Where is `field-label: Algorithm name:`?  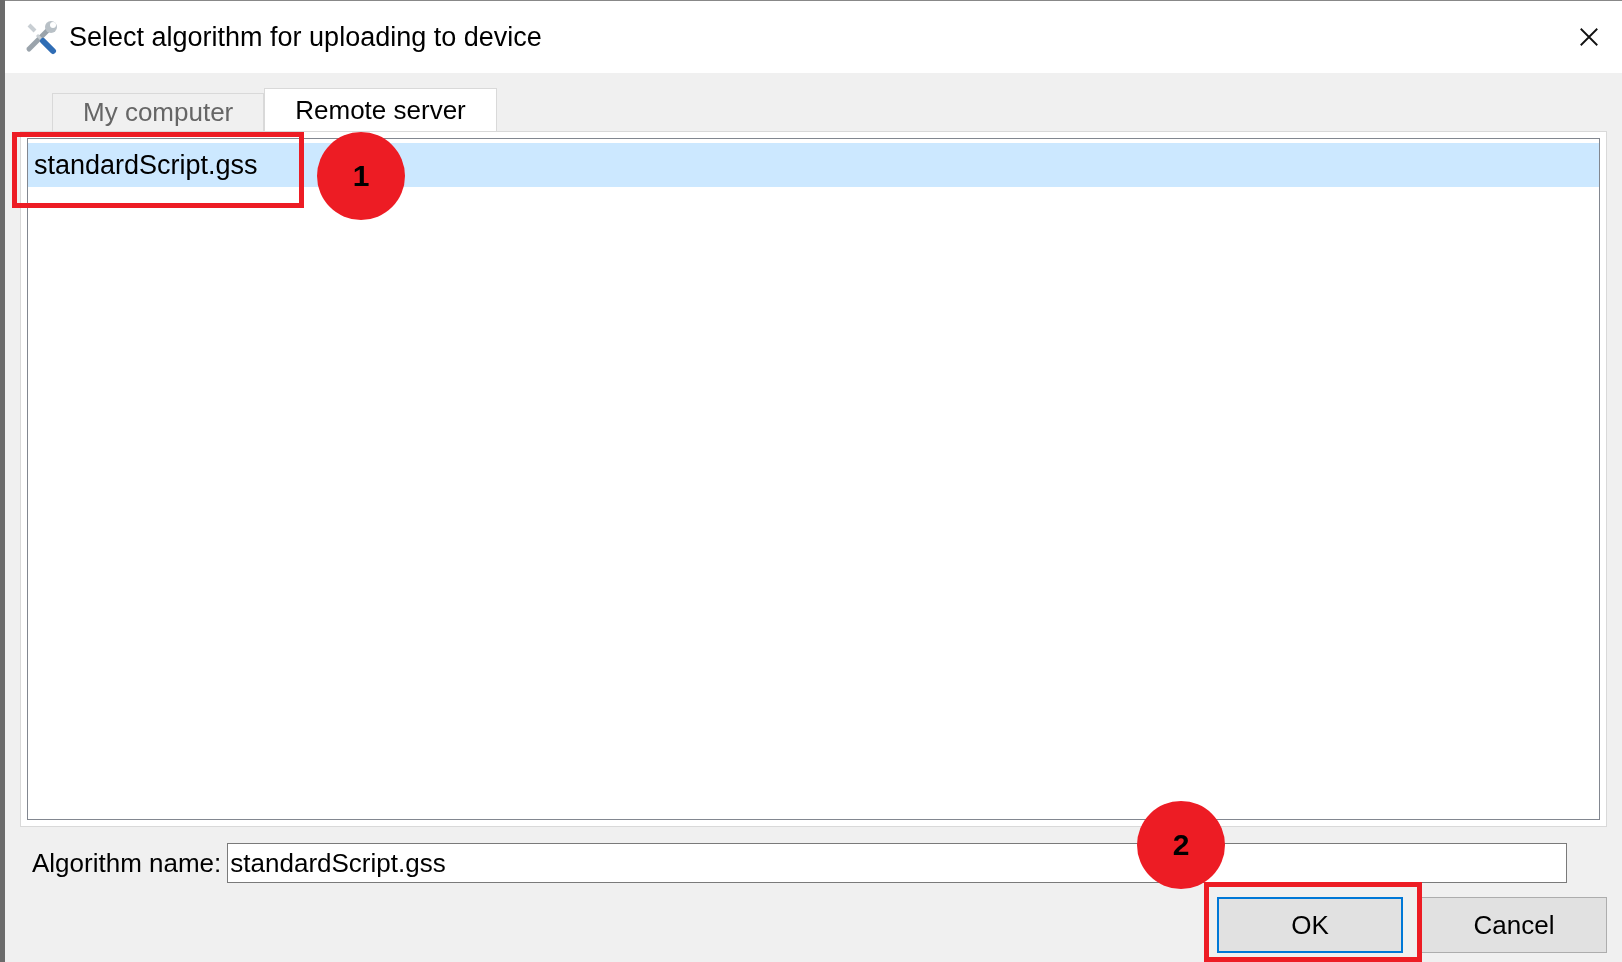 field-label: Algorithm name: is located at coordinates (127, 863).